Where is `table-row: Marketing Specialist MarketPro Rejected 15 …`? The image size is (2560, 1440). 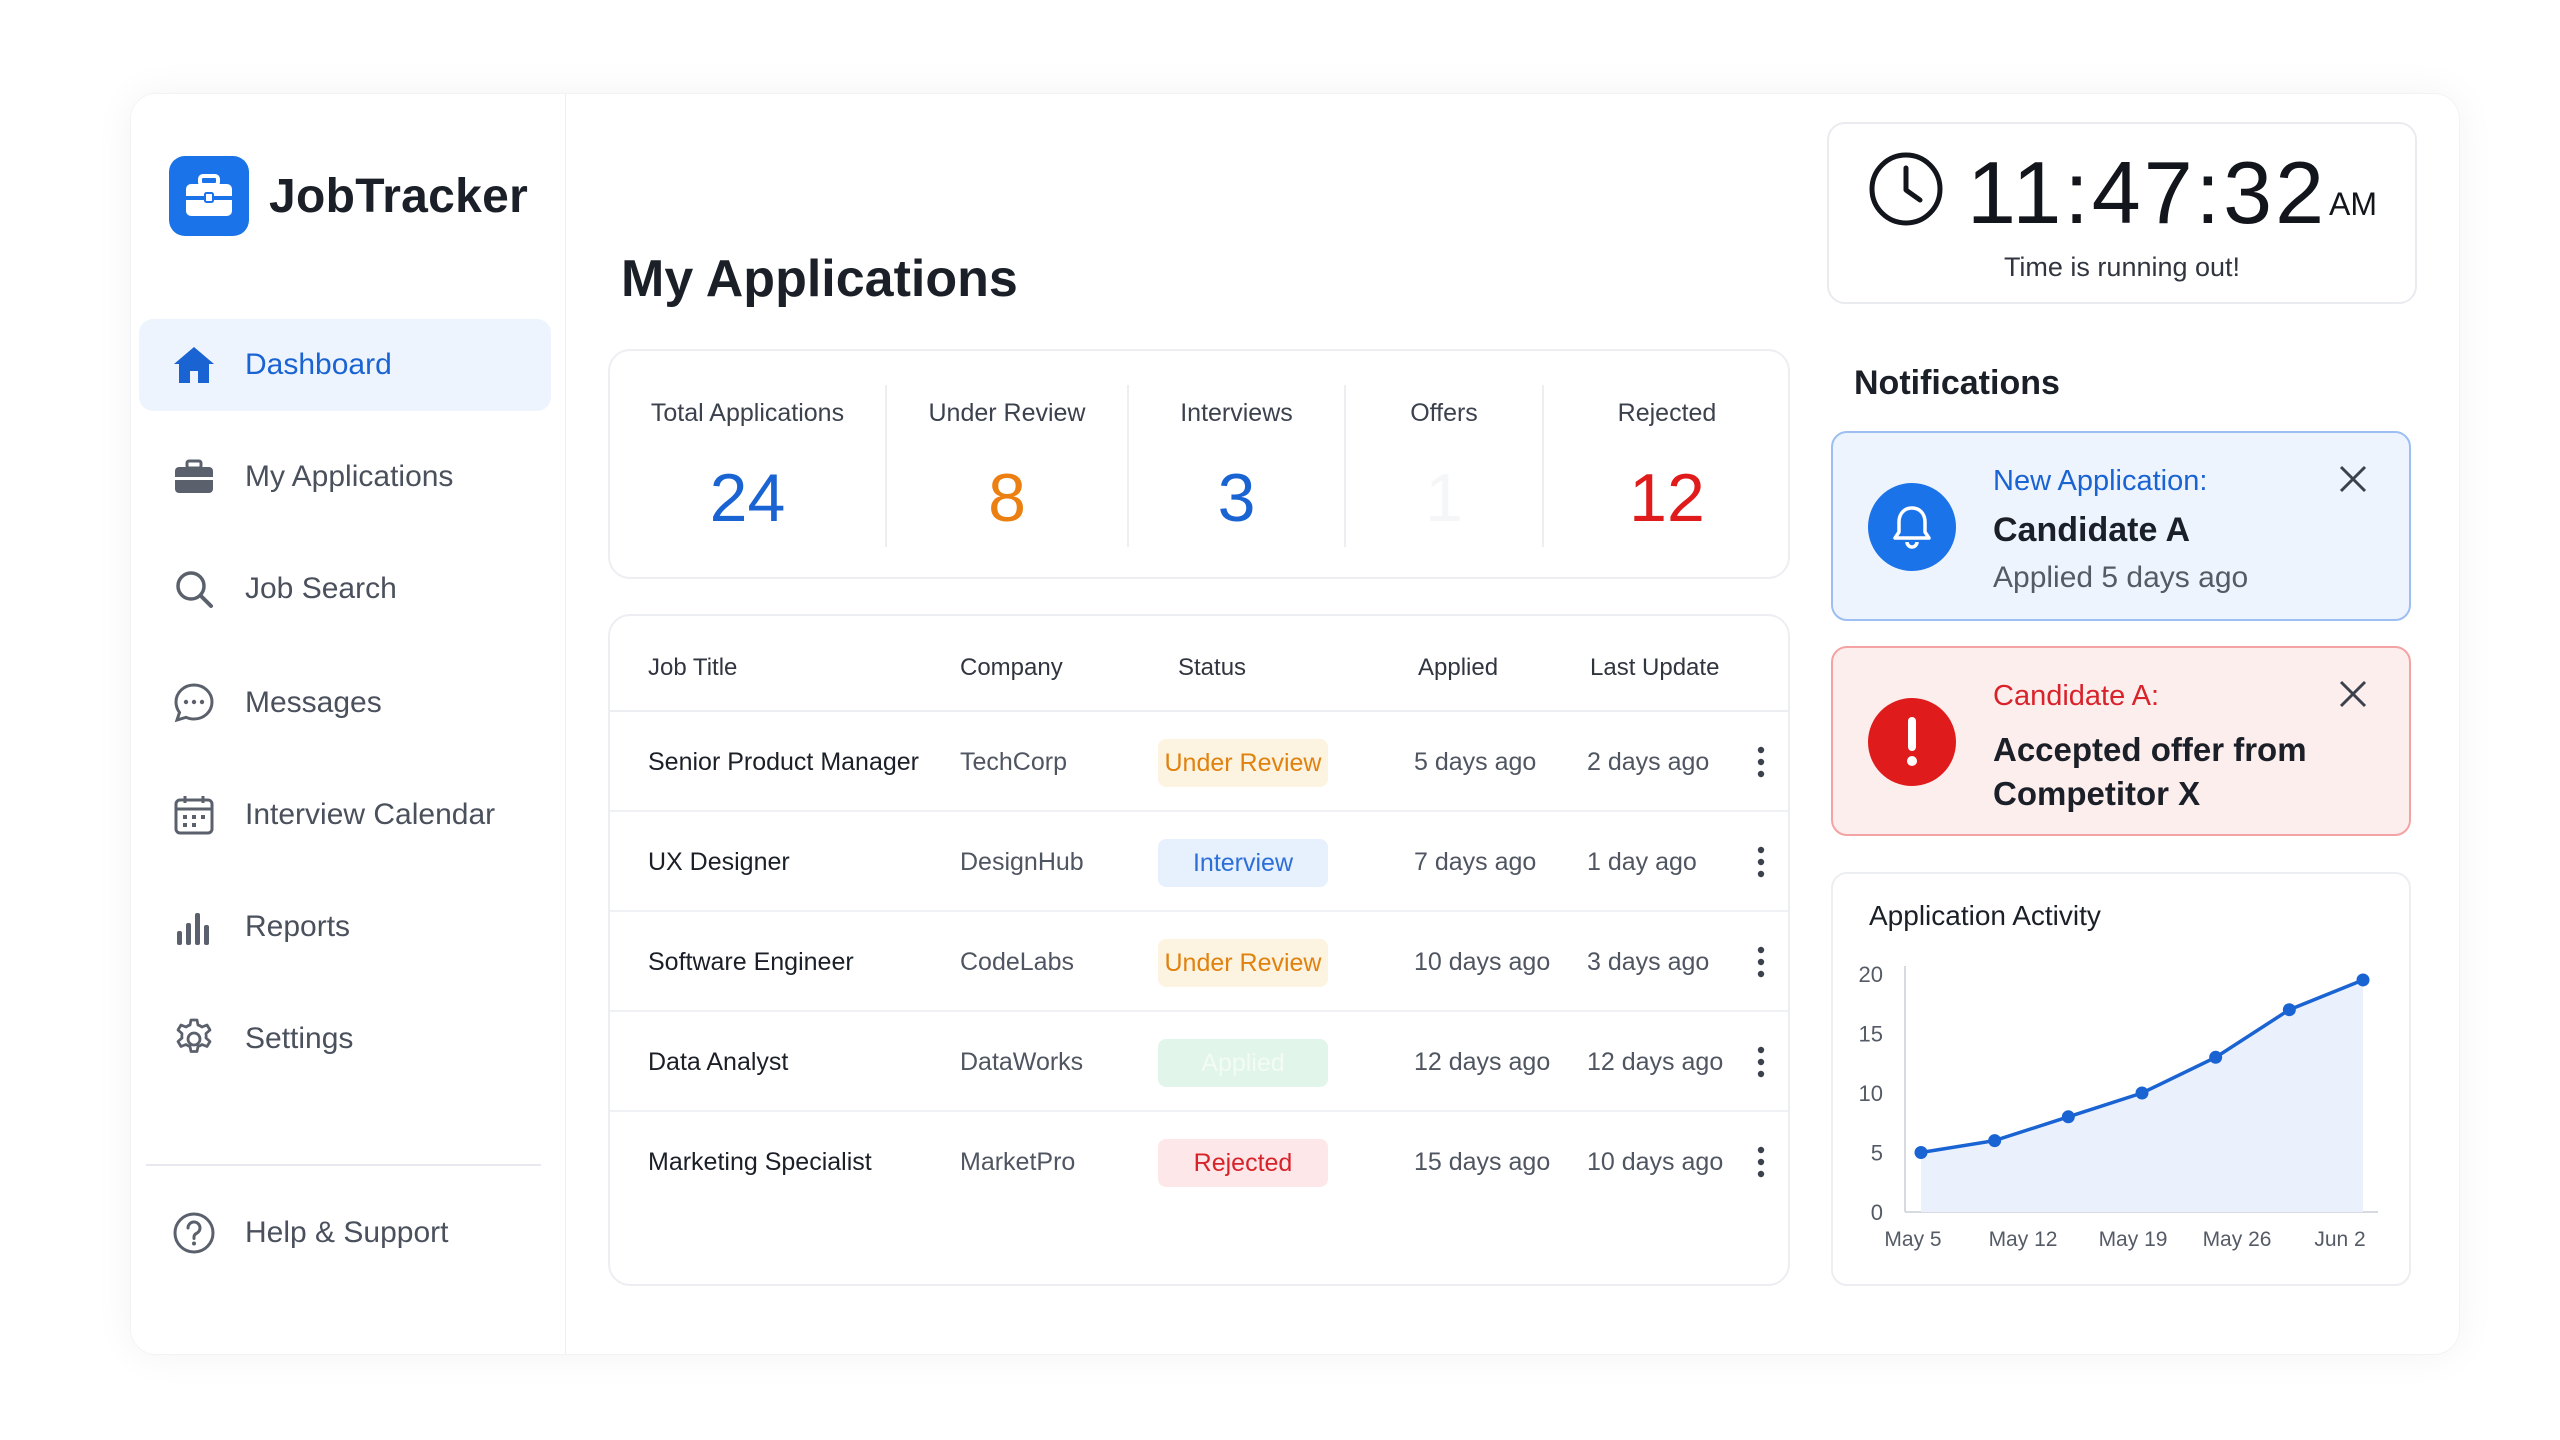 table-row: Marketing Specialist MarketPro Rejected 15 … is located at coordinates (1199, 1162).